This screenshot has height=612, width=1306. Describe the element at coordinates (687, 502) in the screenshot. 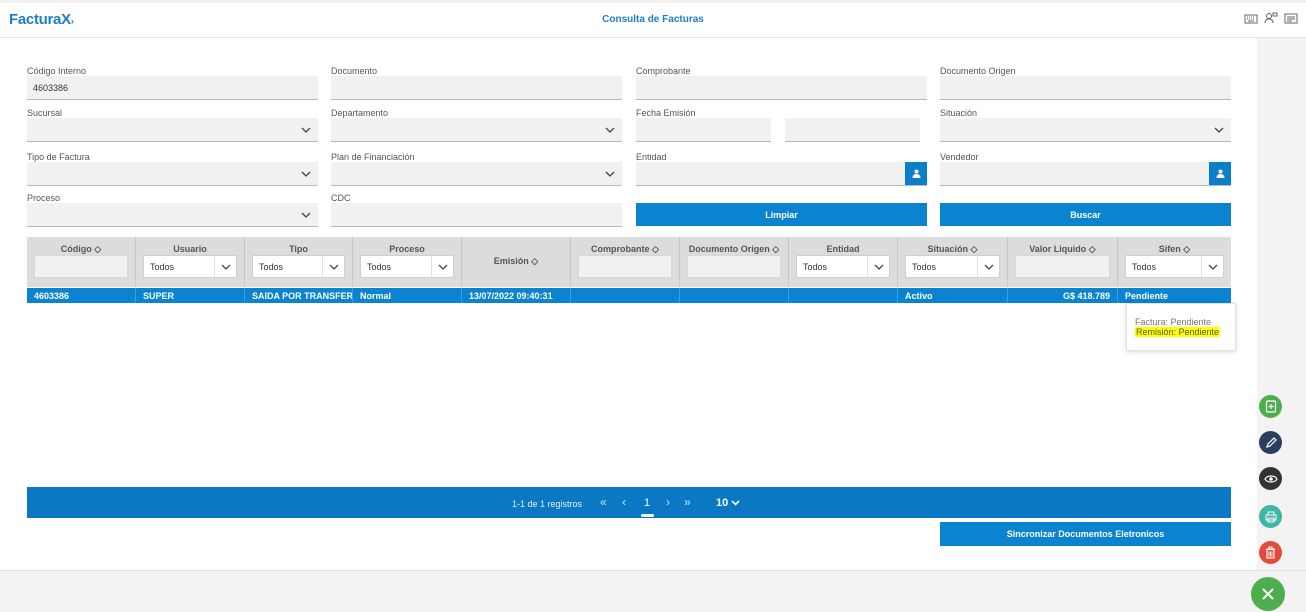

I see `last-page-icon: »` at that location.